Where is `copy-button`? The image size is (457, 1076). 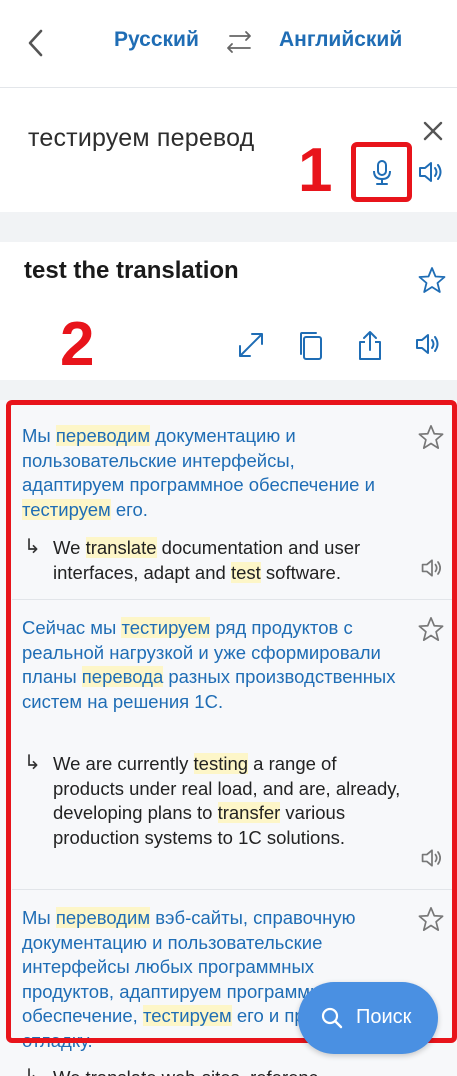
copy-button is located at coordinates (311, 348).